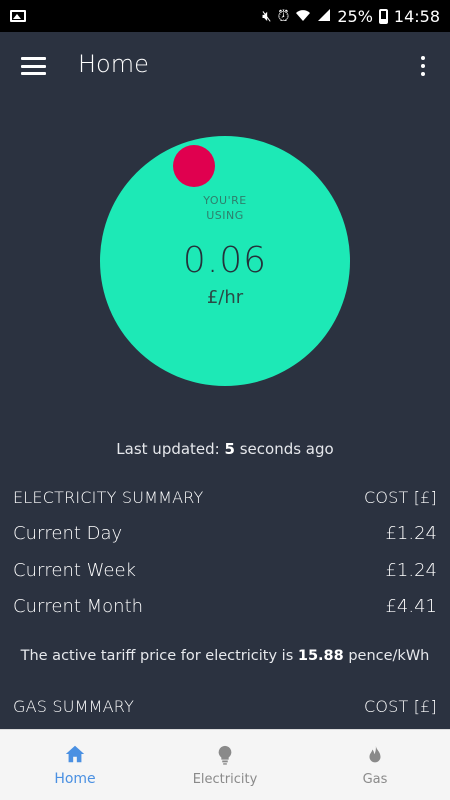  I want to click on alarm-icon: ⏰︎, so click(283, 15).